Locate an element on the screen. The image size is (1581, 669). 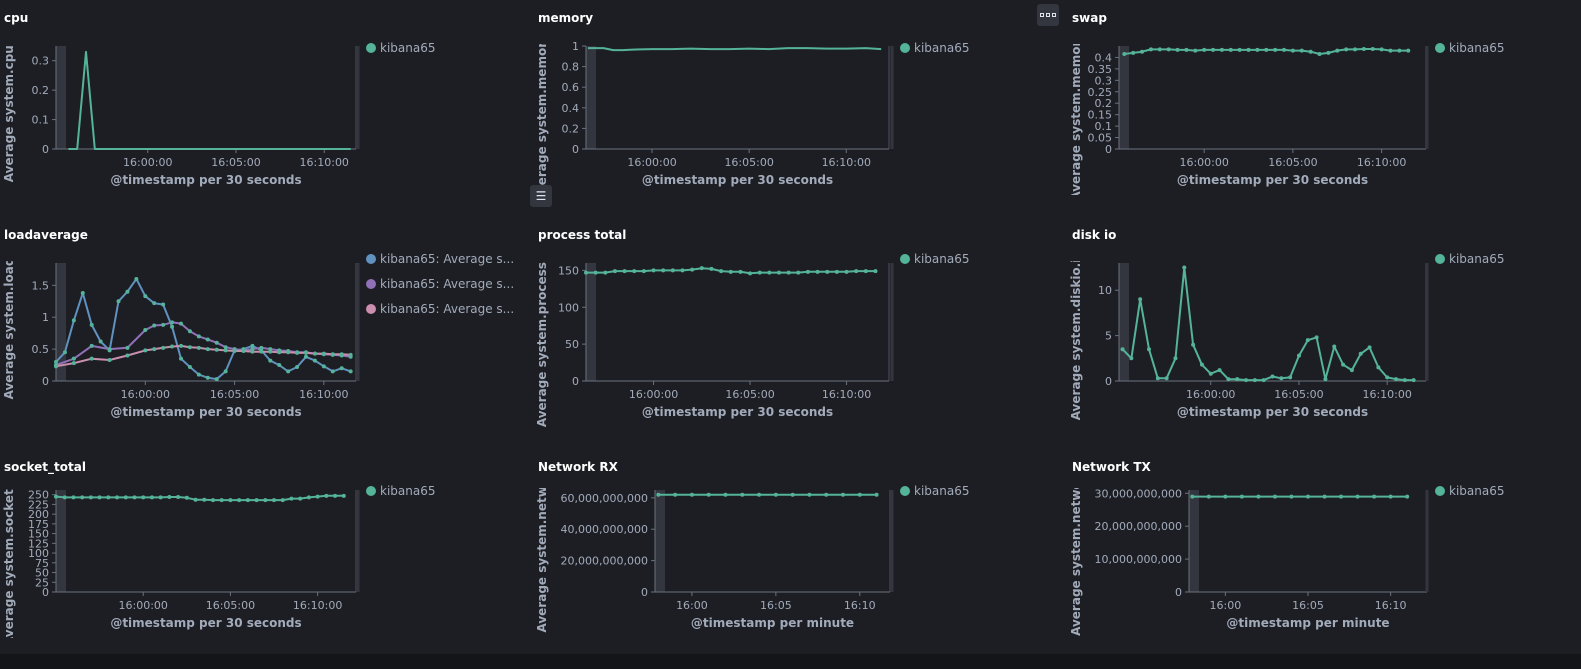
y-axis-title-group: Average system.memory.actua is located at coordinates (542, 101).